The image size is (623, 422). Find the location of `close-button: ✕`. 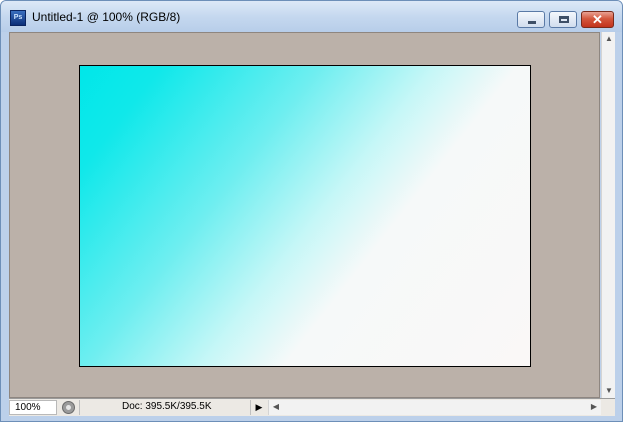

close-button: ✕ is located at coordinates (597, 19).